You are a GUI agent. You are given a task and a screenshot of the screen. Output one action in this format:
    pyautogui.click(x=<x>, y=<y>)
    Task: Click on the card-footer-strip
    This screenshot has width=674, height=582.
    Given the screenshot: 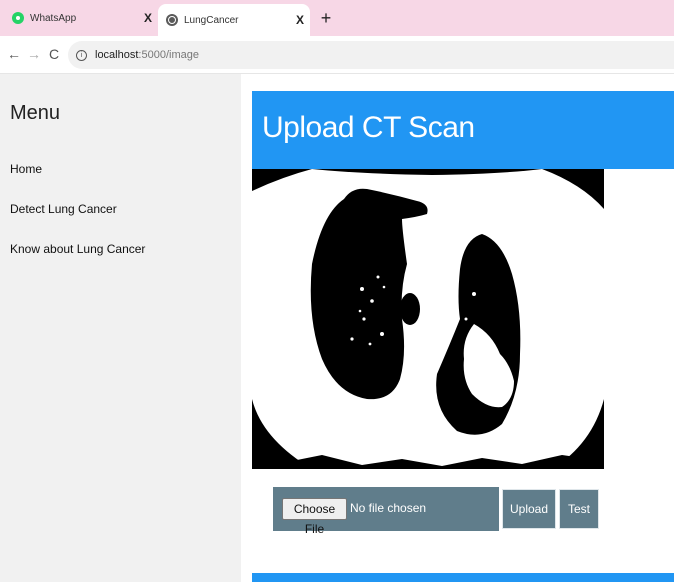 What is the action you would take?
    pyautogui.click(x=463, y=577)
    